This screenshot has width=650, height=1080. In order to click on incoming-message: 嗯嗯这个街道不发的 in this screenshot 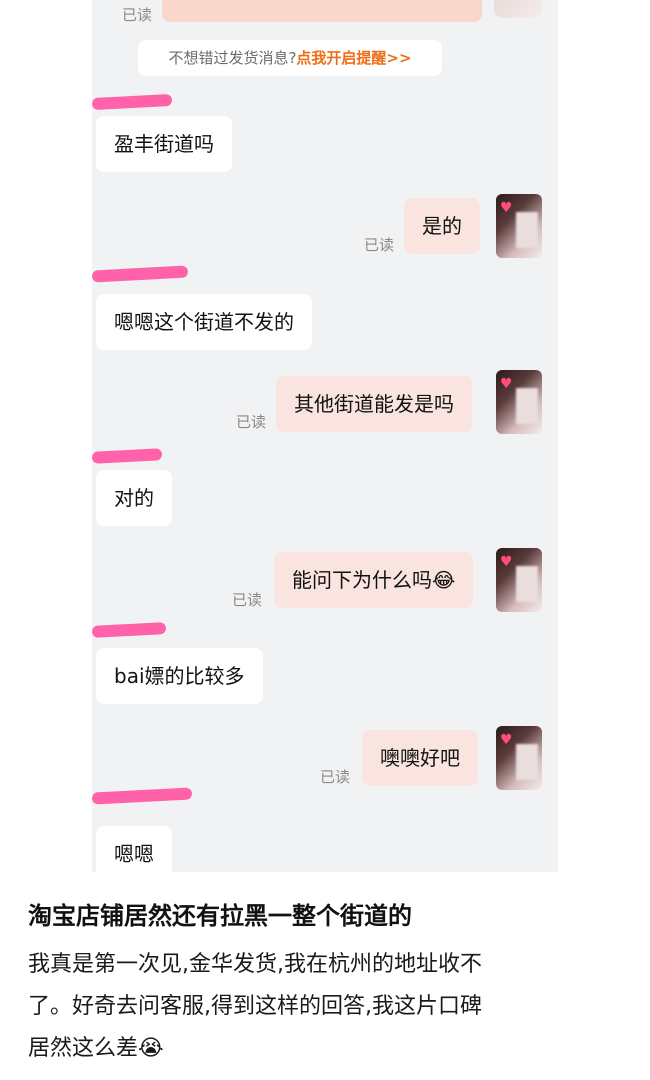, I will do `click(204, 322)`.